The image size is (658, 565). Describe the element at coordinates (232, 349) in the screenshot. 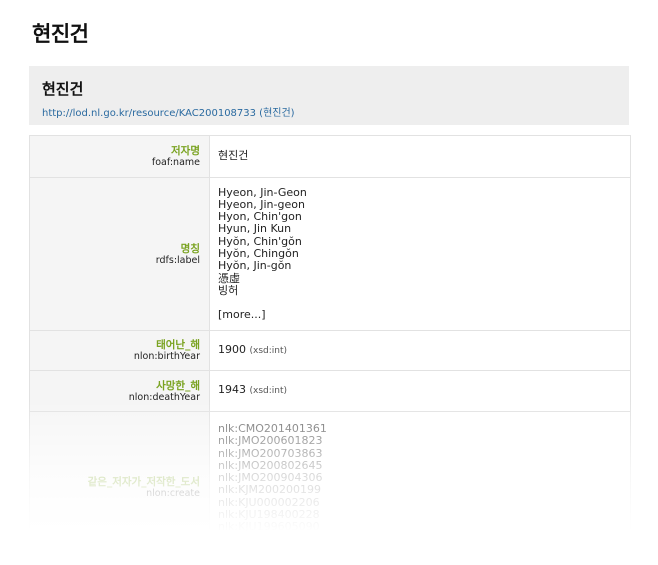

I see `birth-year-value: 1900` at that location.